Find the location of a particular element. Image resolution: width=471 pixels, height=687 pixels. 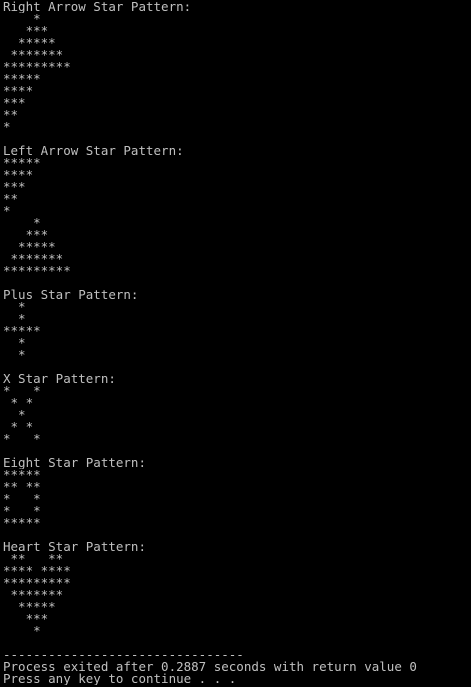

console-line: **** **** is located at coordinates (37, 571).